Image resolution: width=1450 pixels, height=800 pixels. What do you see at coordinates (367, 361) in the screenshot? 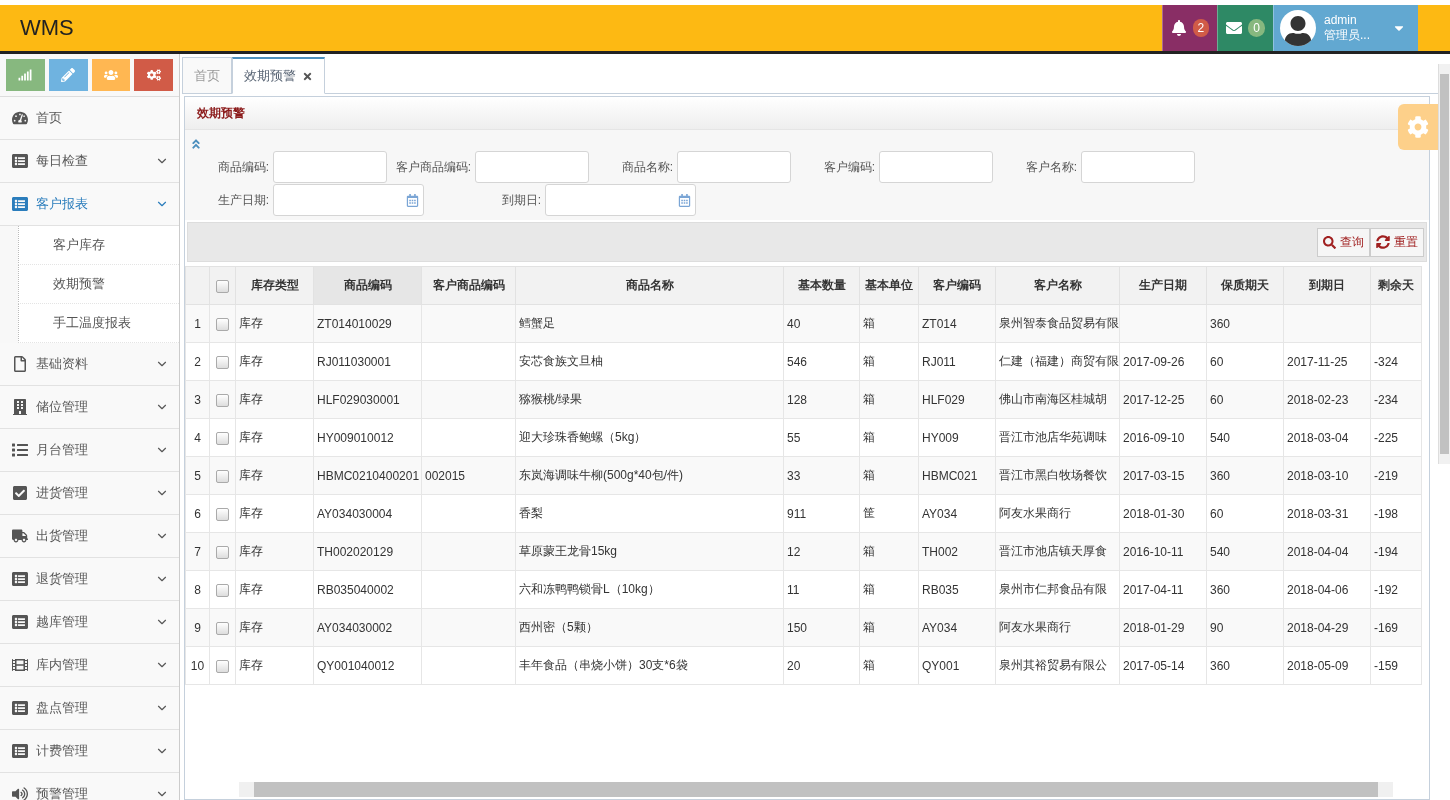
I see `table-cell: RJ011030001` at bounding box center [367, 361].